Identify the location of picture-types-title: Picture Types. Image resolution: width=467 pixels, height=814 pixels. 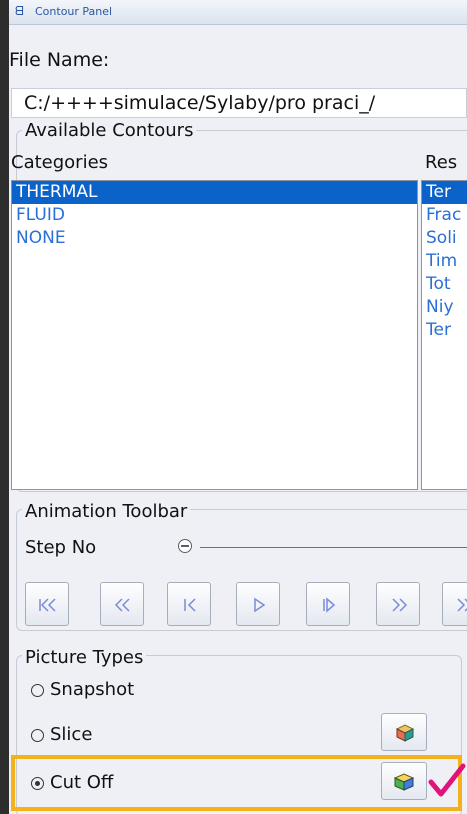
(84, 657).